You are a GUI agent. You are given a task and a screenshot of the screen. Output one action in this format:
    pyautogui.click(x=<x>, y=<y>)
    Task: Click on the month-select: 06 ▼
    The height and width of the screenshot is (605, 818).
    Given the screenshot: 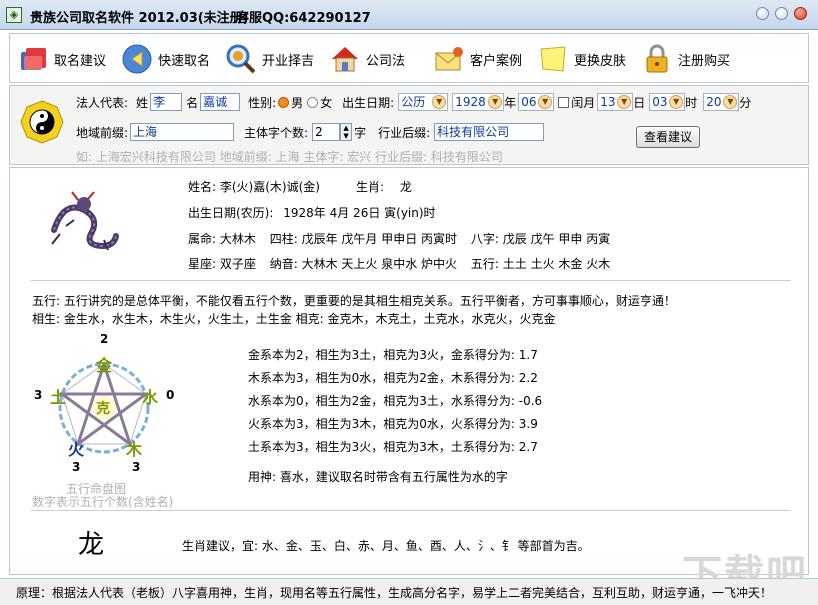 What is the action you would take?
    pyautogui.click(x=536, y=102)
    